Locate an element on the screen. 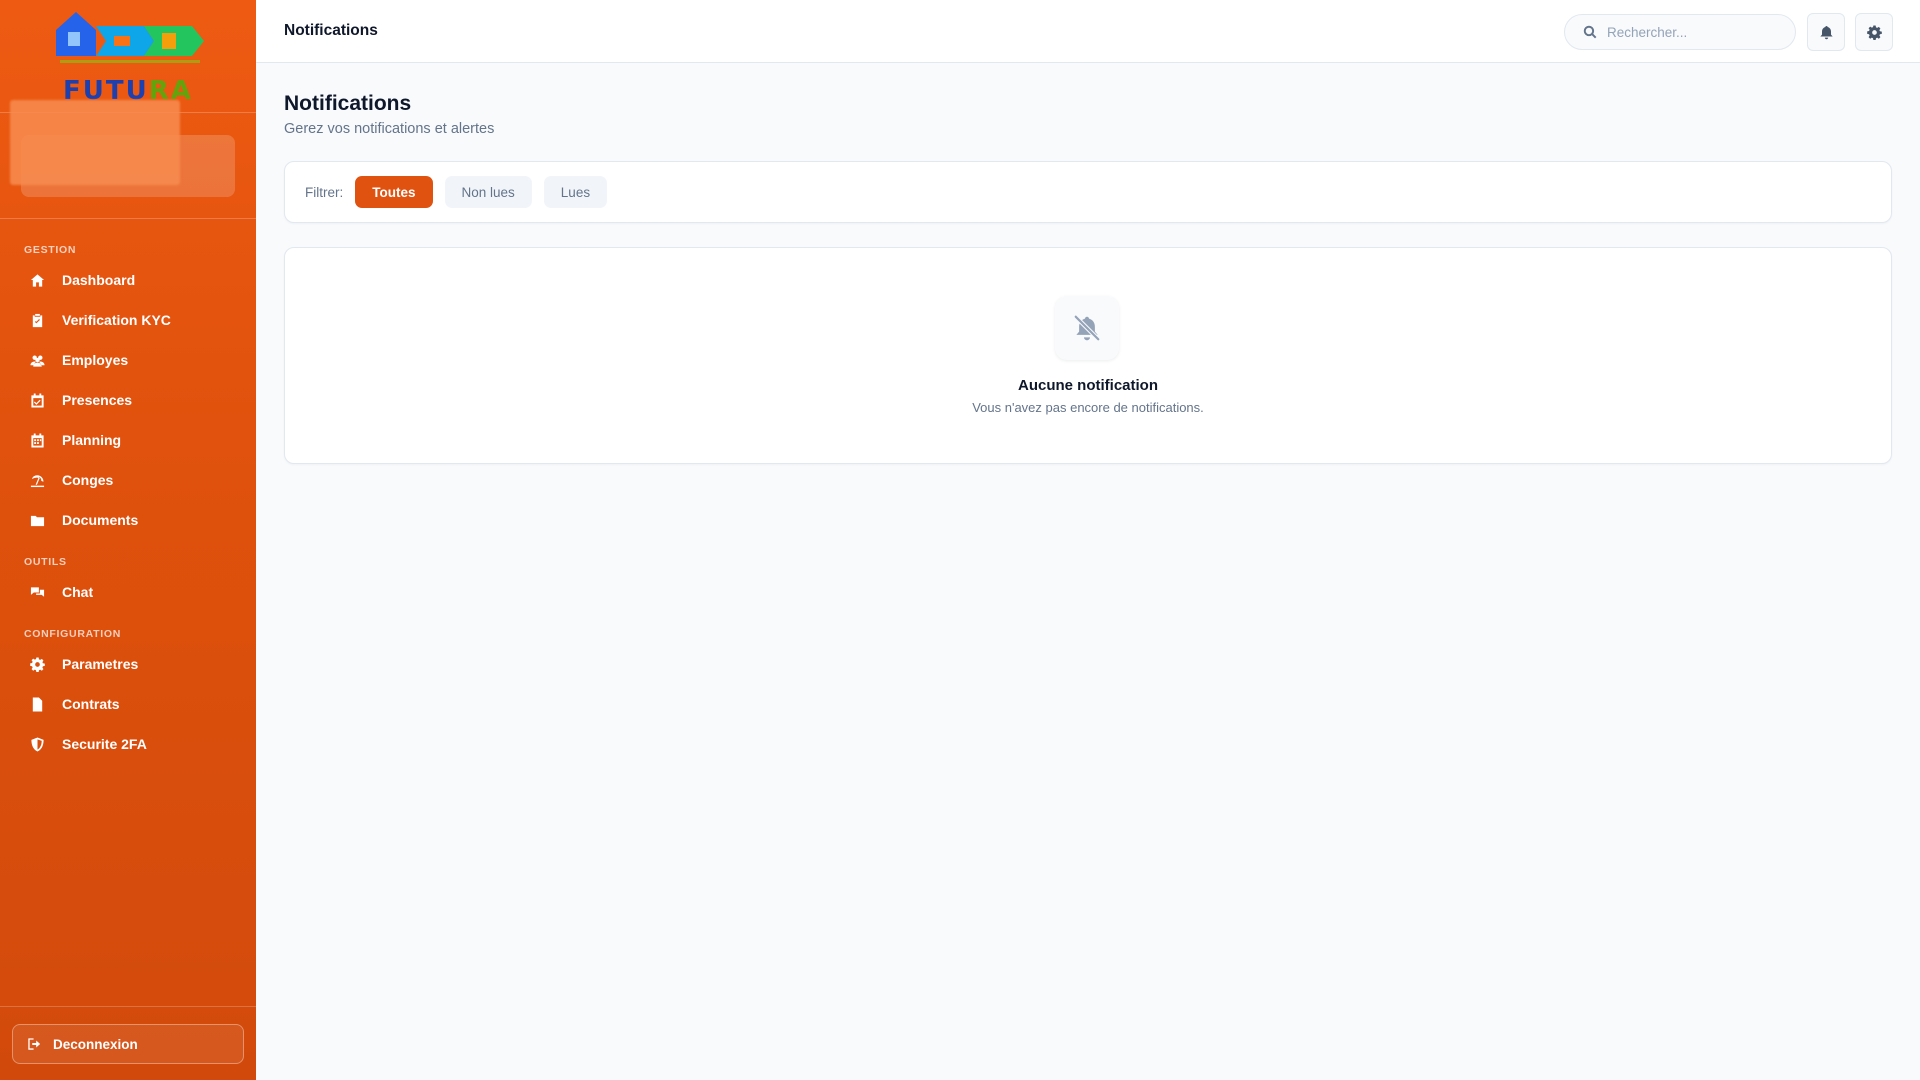 The width and height of the screenshot is (1920, 1080). settings-button is located at coordinates (1874, 32).